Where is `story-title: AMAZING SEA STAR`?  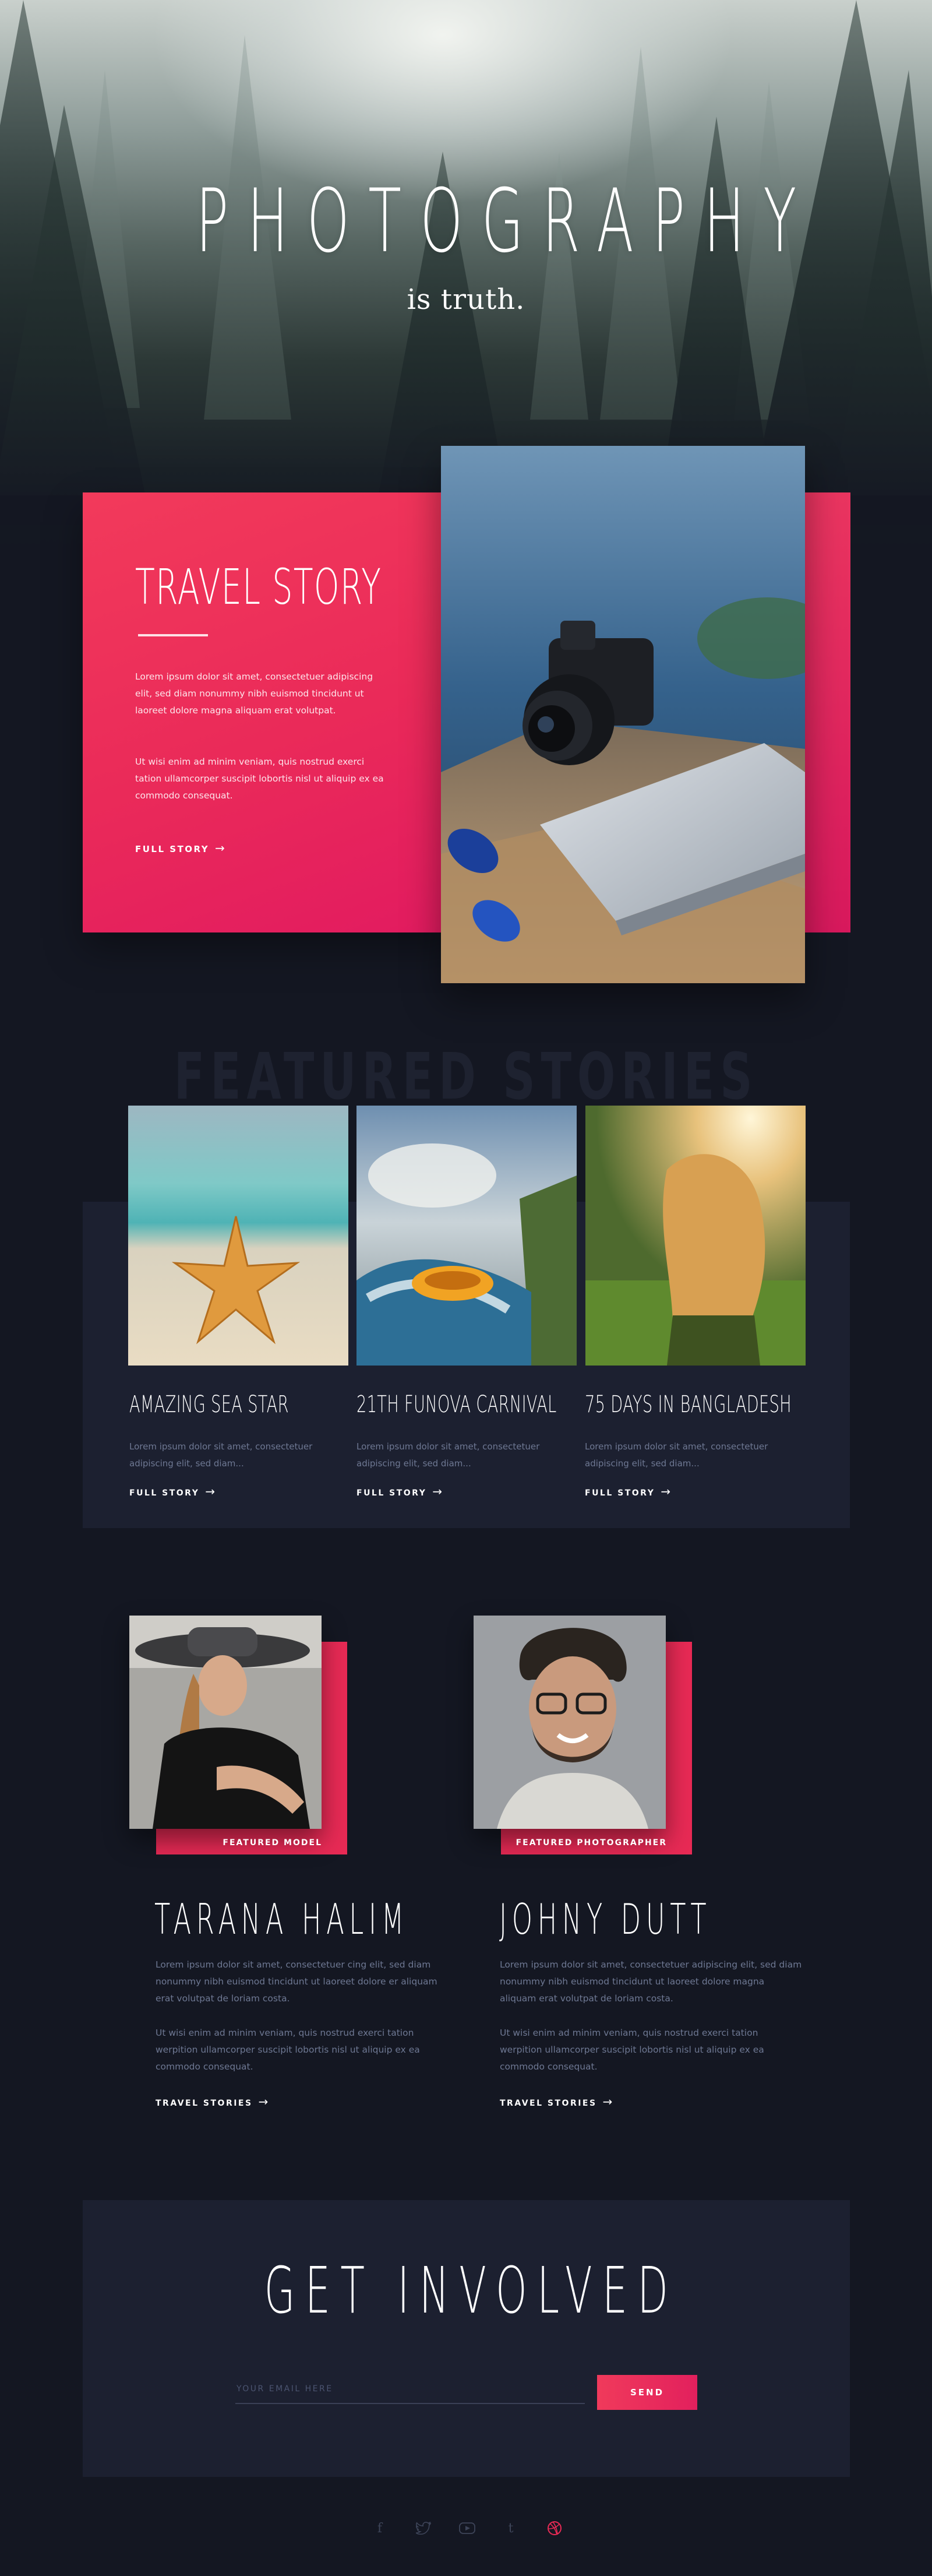
story-title: AMAZING SEA STAR is located at coordinates (209, 1404).